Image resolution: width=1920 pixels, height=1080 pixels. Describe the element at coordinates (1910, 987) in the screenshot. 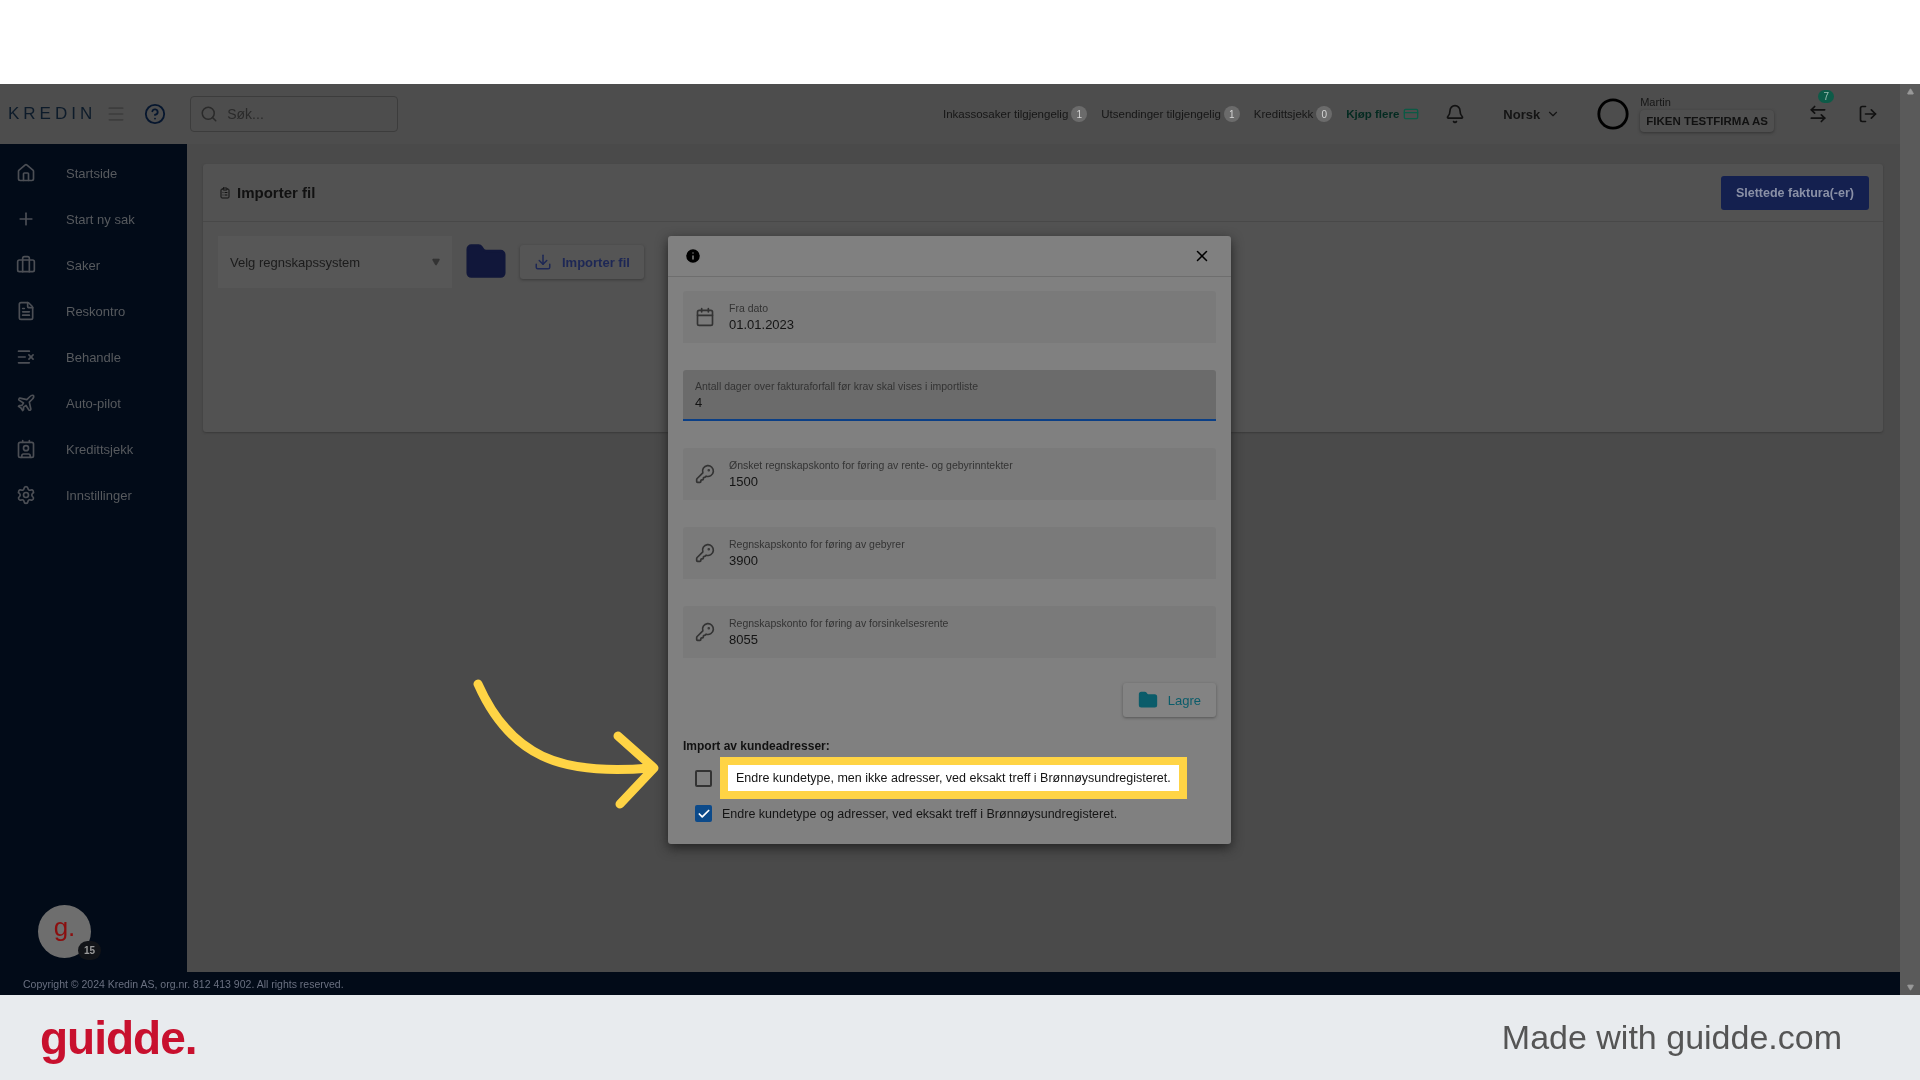

I see `scroll-down-icon` at that location.